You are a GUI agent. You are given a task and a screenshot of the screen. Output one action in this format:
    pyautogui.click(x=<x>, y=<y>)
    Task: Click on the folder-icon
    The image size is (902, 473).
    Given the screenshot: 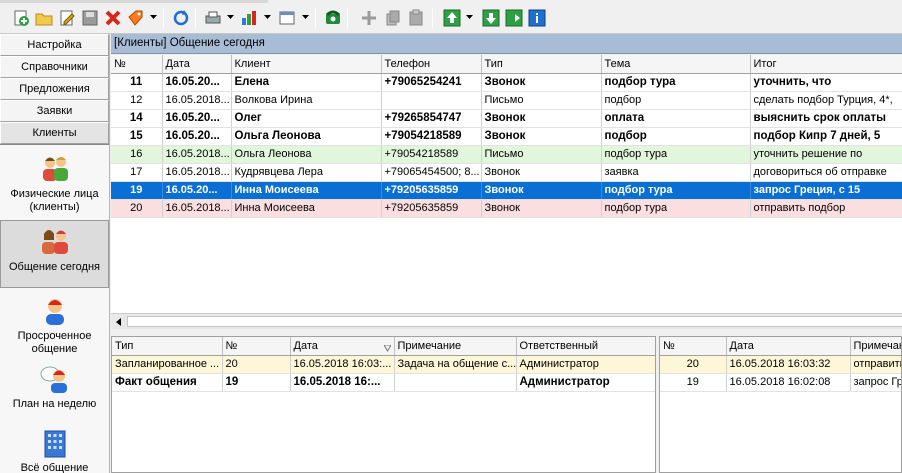 What is the action you would take?
    pyautogui.click(x=44, y=18)
    